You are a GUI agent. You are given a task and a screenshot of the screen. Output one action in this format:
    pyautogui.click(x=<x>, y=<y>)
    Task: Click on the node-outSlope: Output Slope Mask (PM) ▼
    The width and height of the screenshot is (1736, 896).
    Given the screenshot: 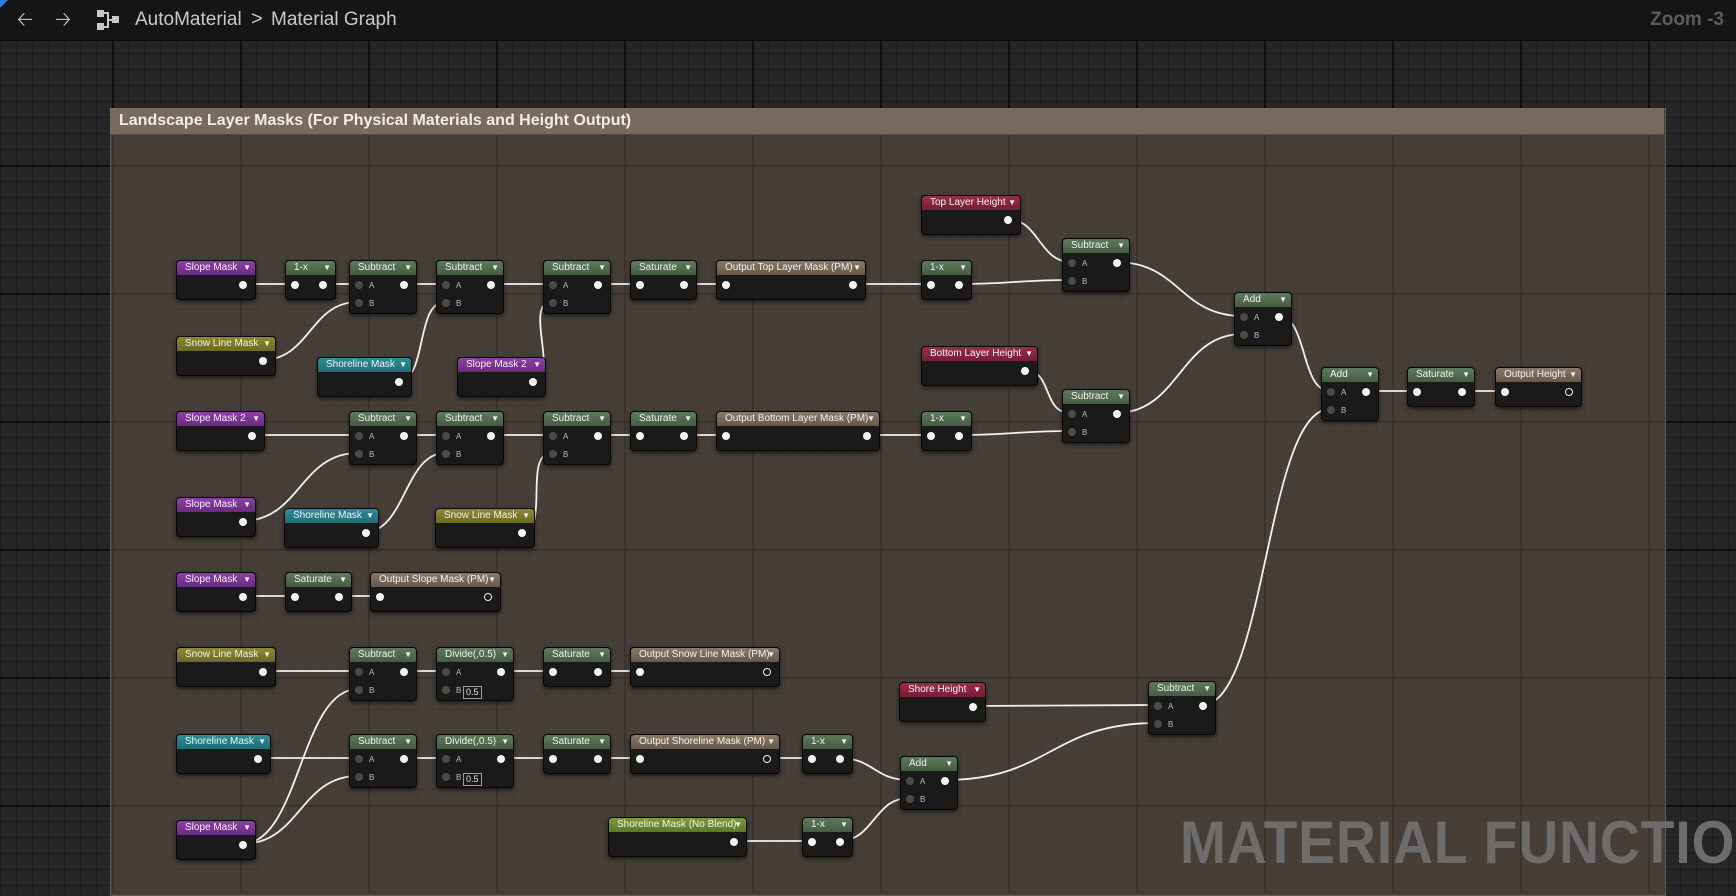 What is the action you would take?
    pyautogui.click(x=435, y=592)
    